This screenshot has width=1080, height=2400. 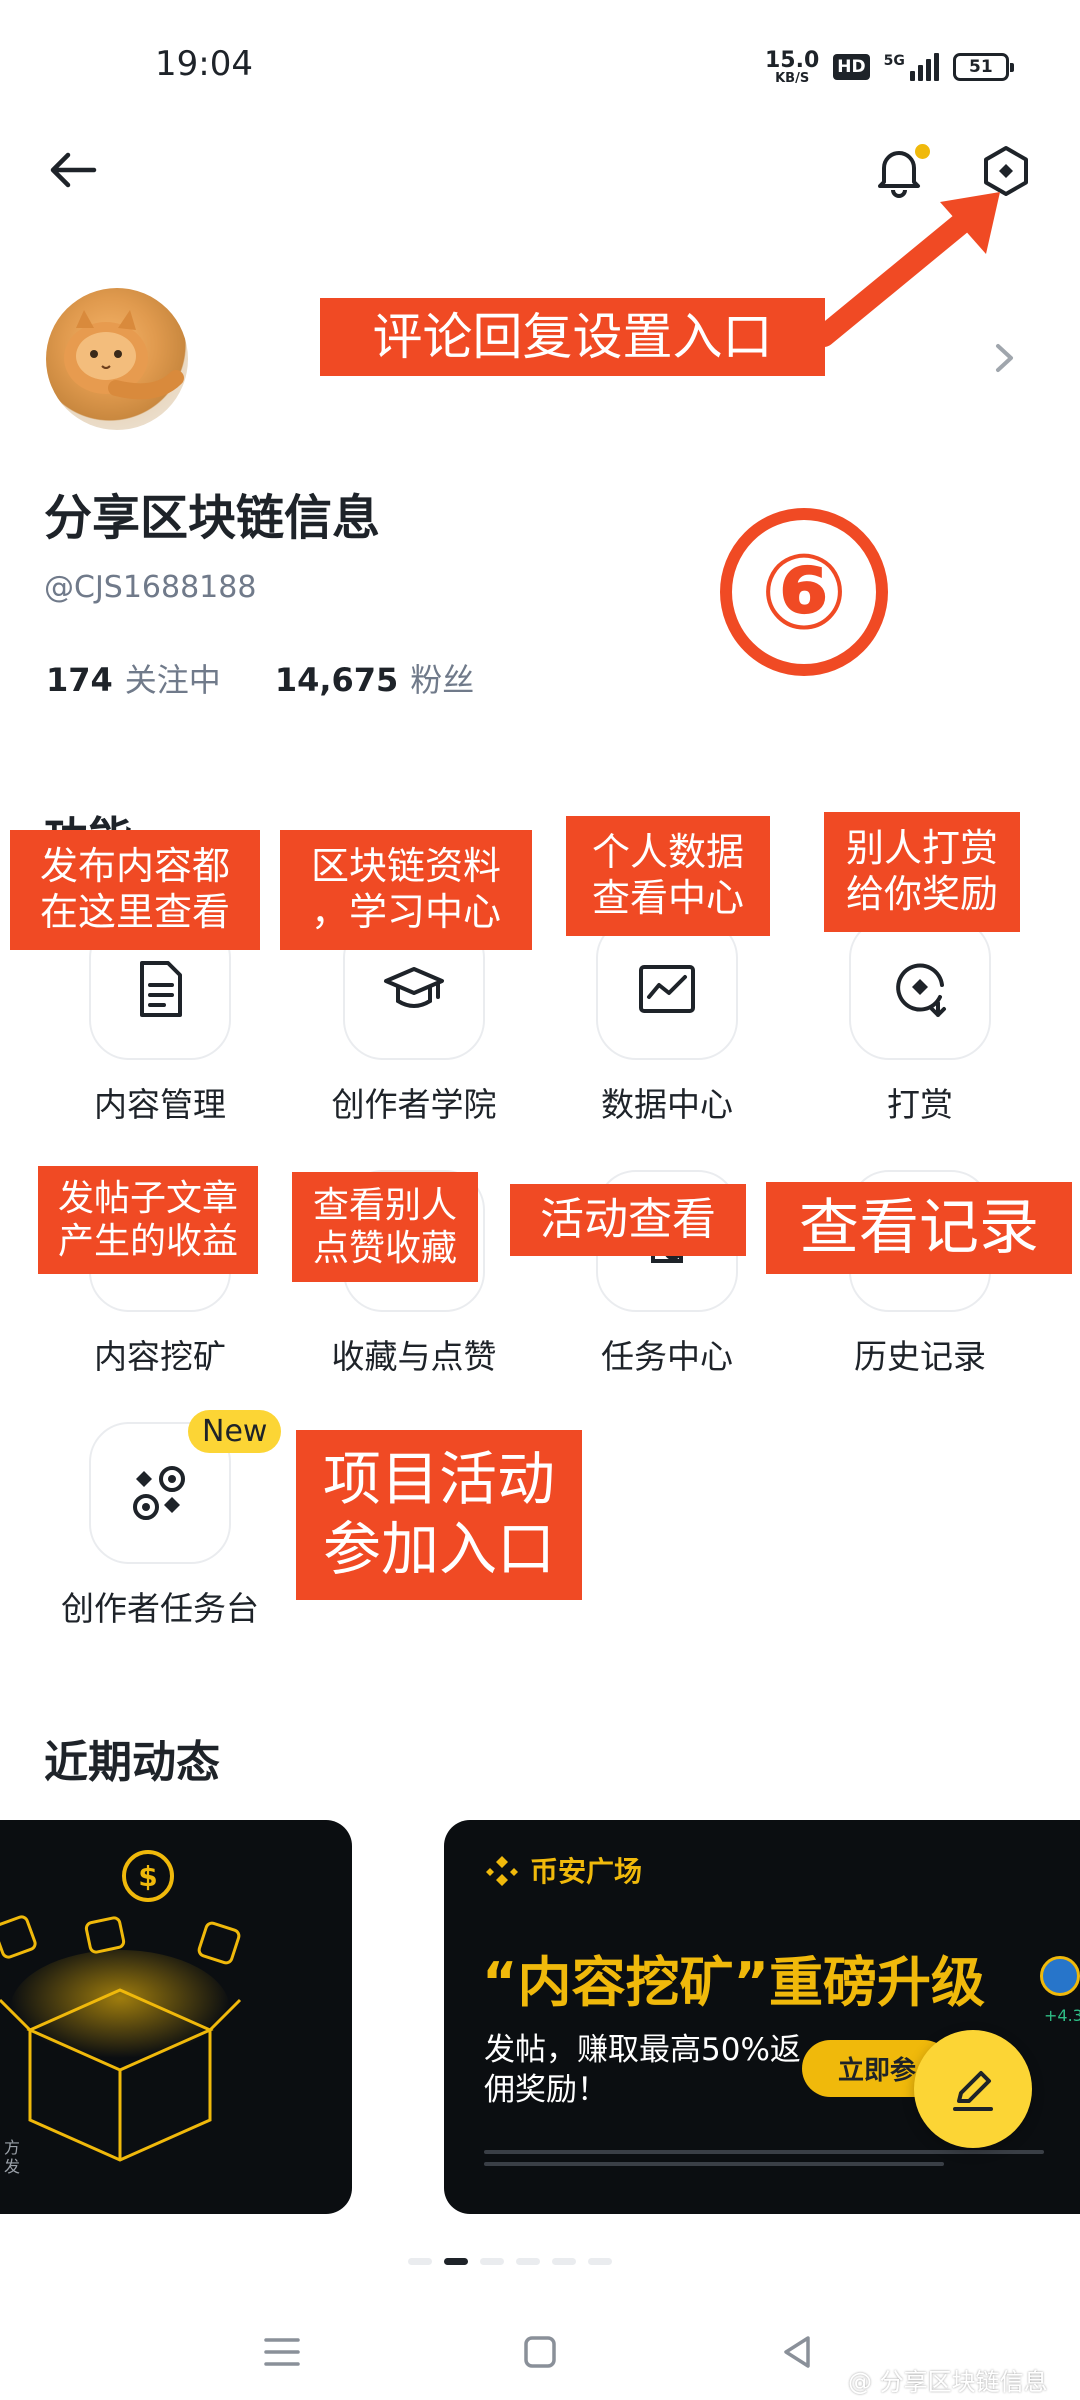 What do you see at coordinates (628, 1220) in the screenshot?
I see `annotation-tasks: 活动查看` at bounding box center [628, 1220].